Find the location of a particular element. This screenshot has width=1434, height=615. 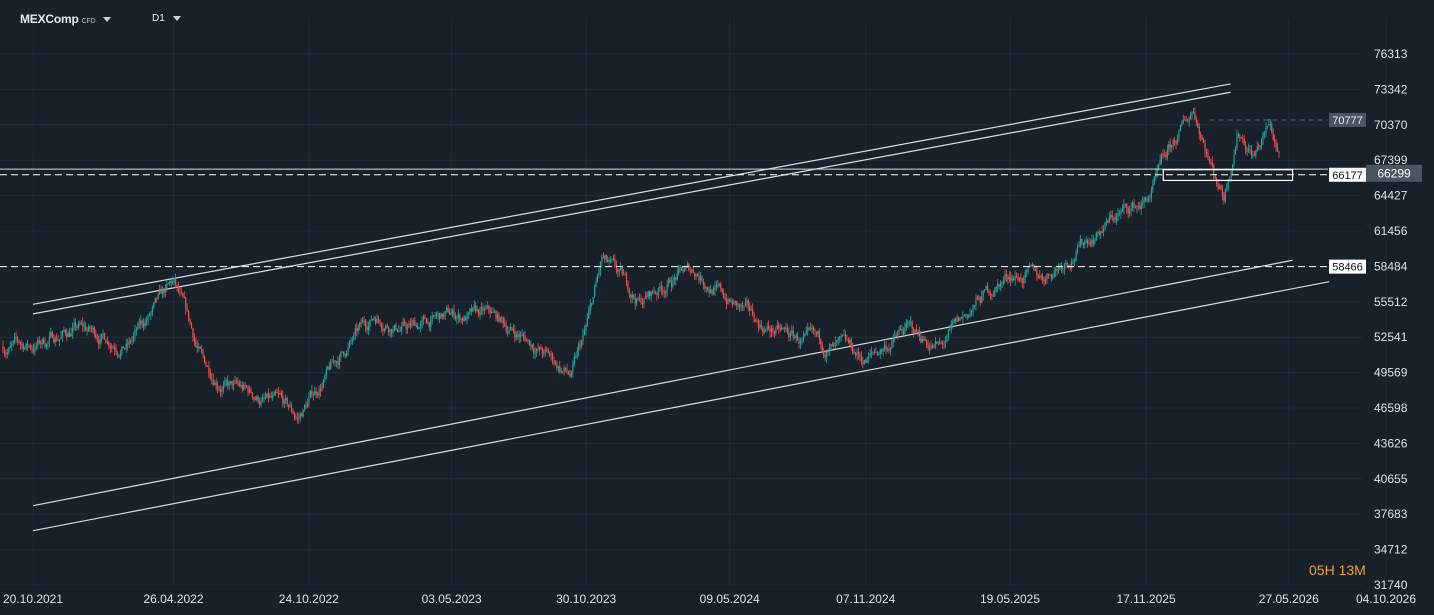

x-tick-label: 03.05.2023 is located at coordinates (452, 599).